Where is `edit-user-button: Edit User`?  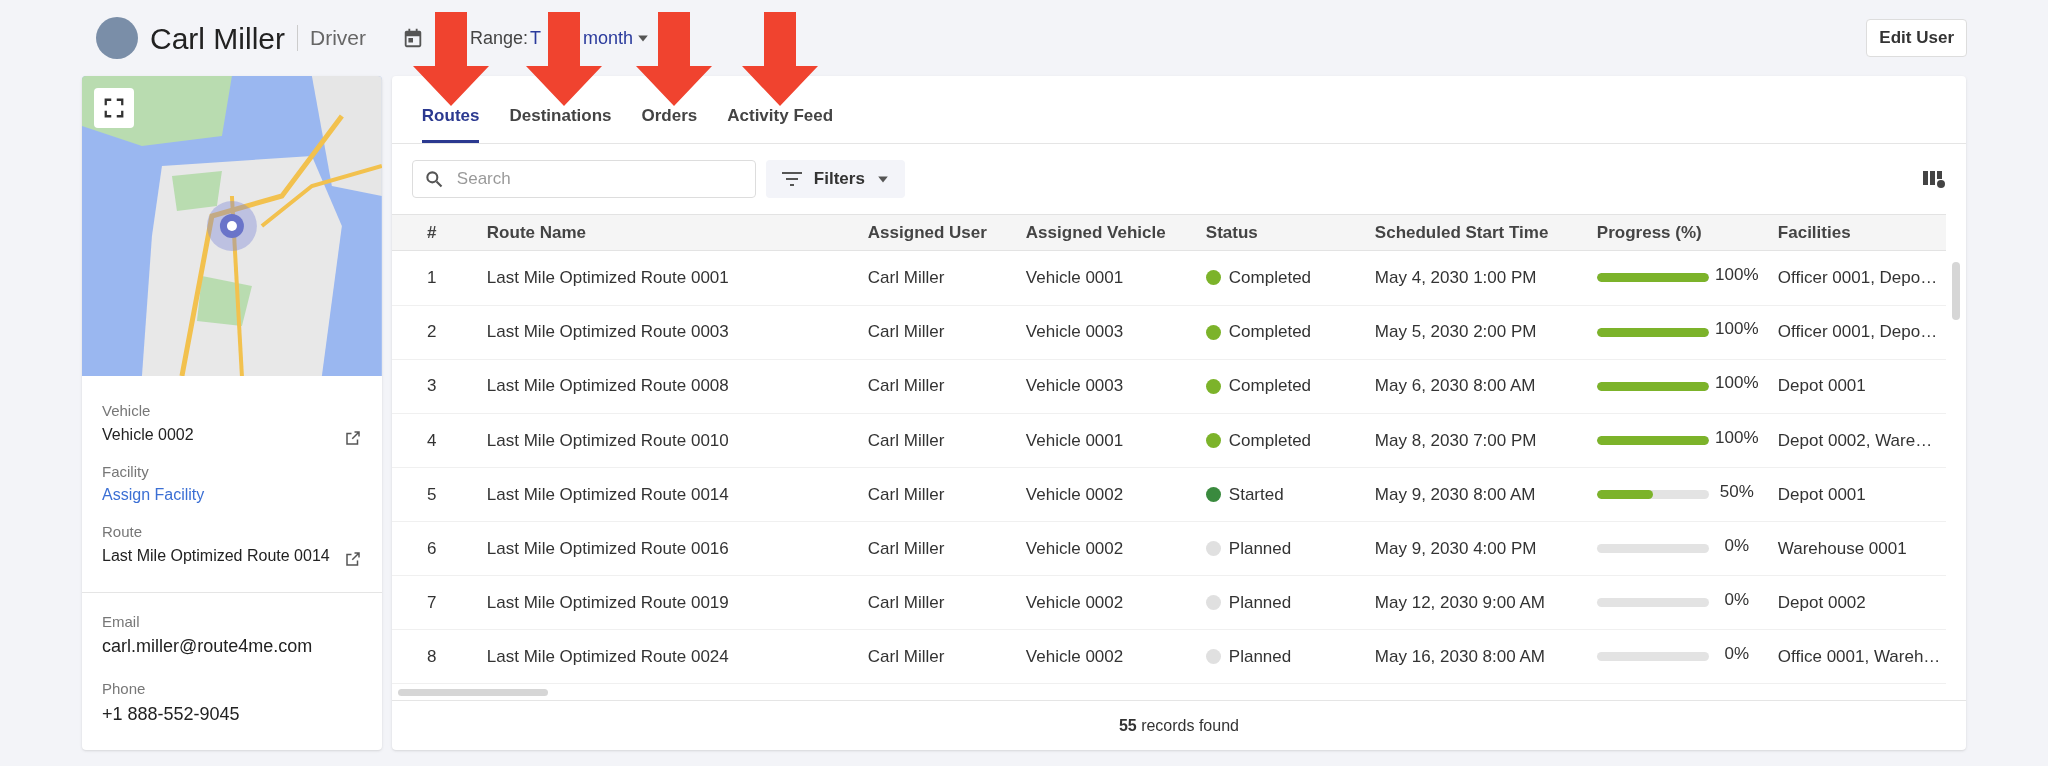 edit-user-button: Edit User is located at coordinates (1916, 38).